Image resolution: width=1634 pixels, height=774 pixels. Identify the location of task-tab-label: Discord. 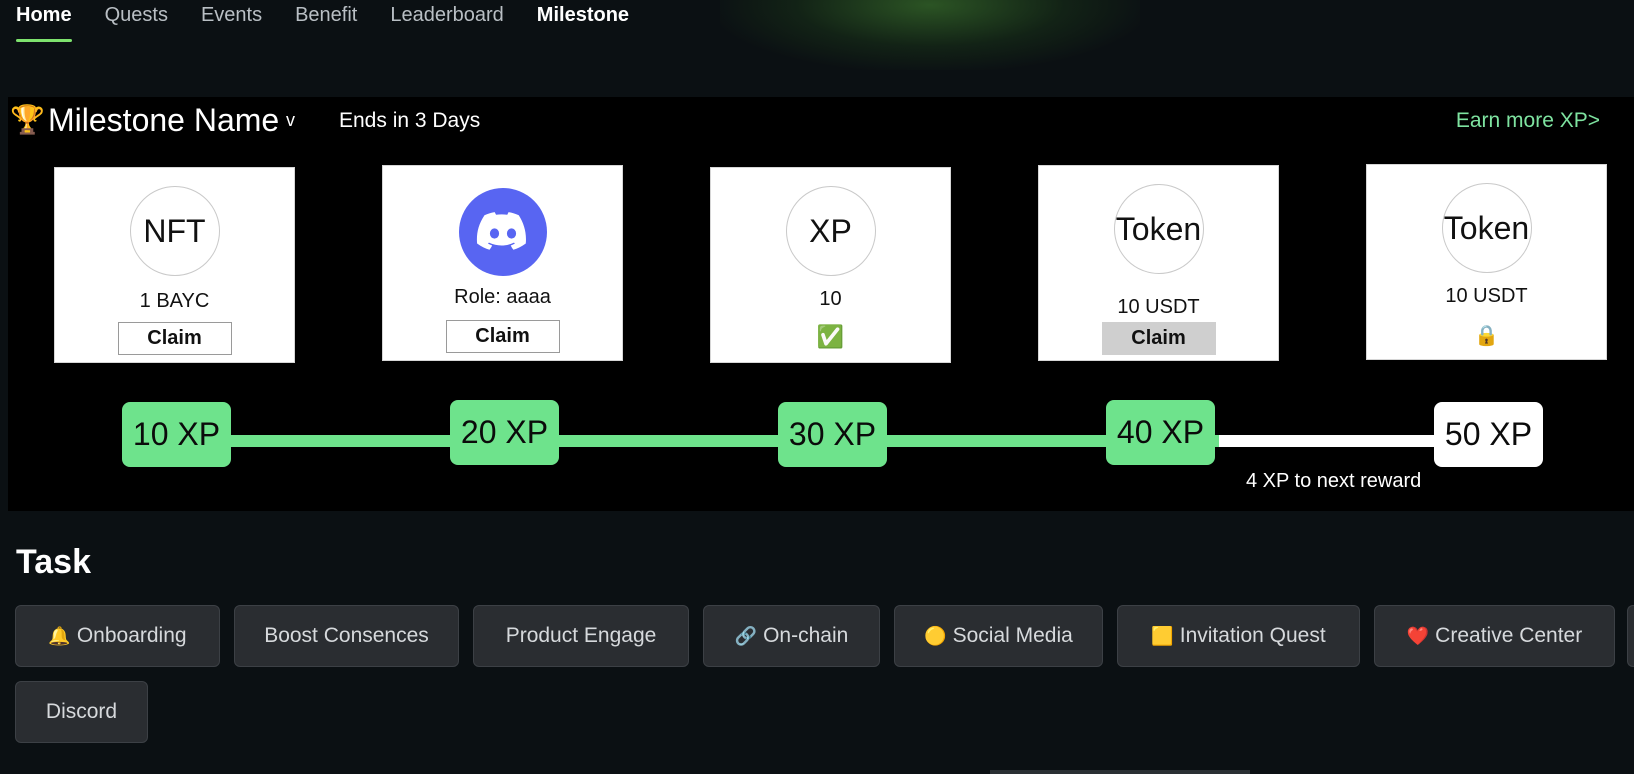
(81, 711).